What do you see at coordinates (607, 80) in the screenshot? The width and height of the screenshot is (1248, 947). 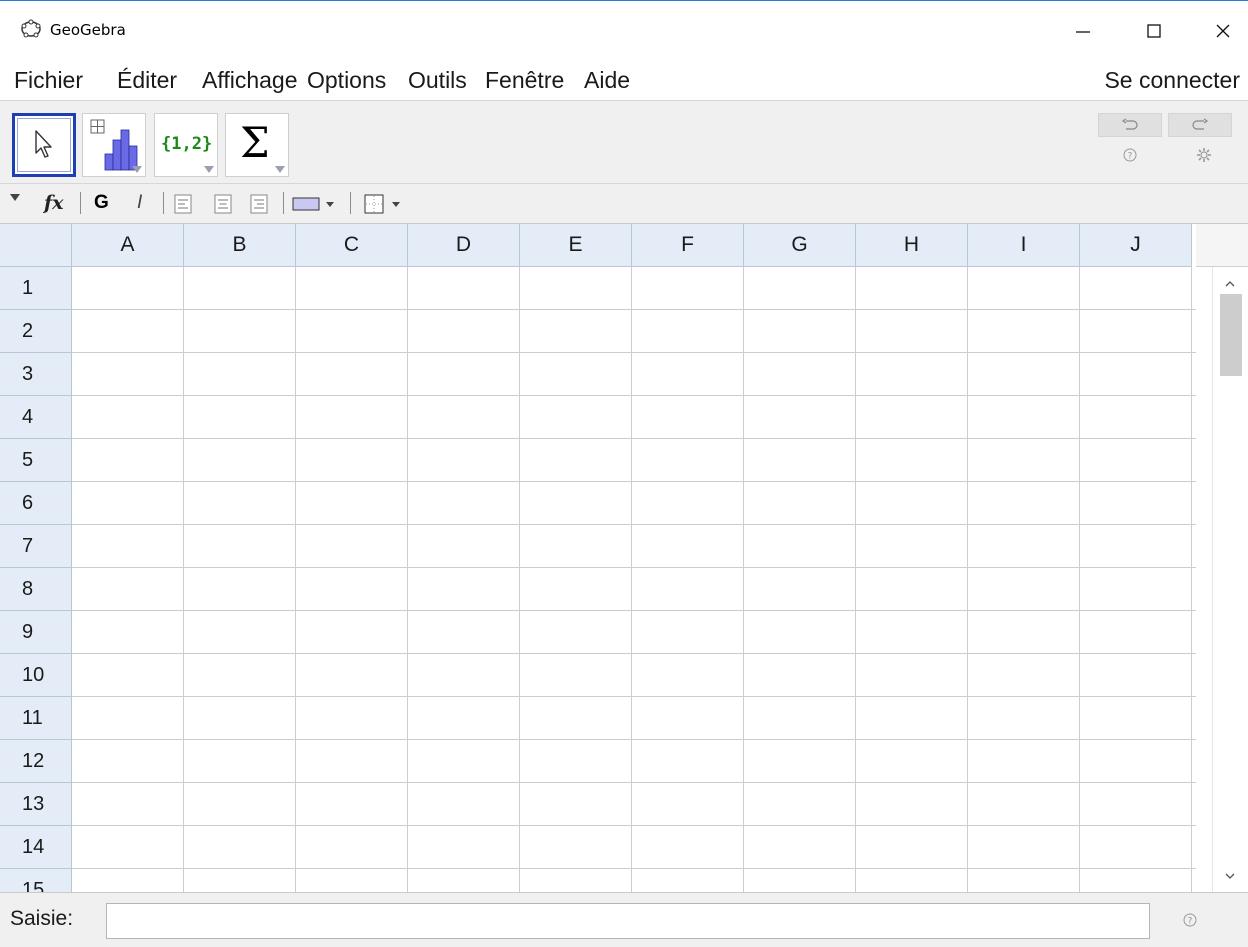 I see `menu-aide: Aide` at bounding box center [607, 80].